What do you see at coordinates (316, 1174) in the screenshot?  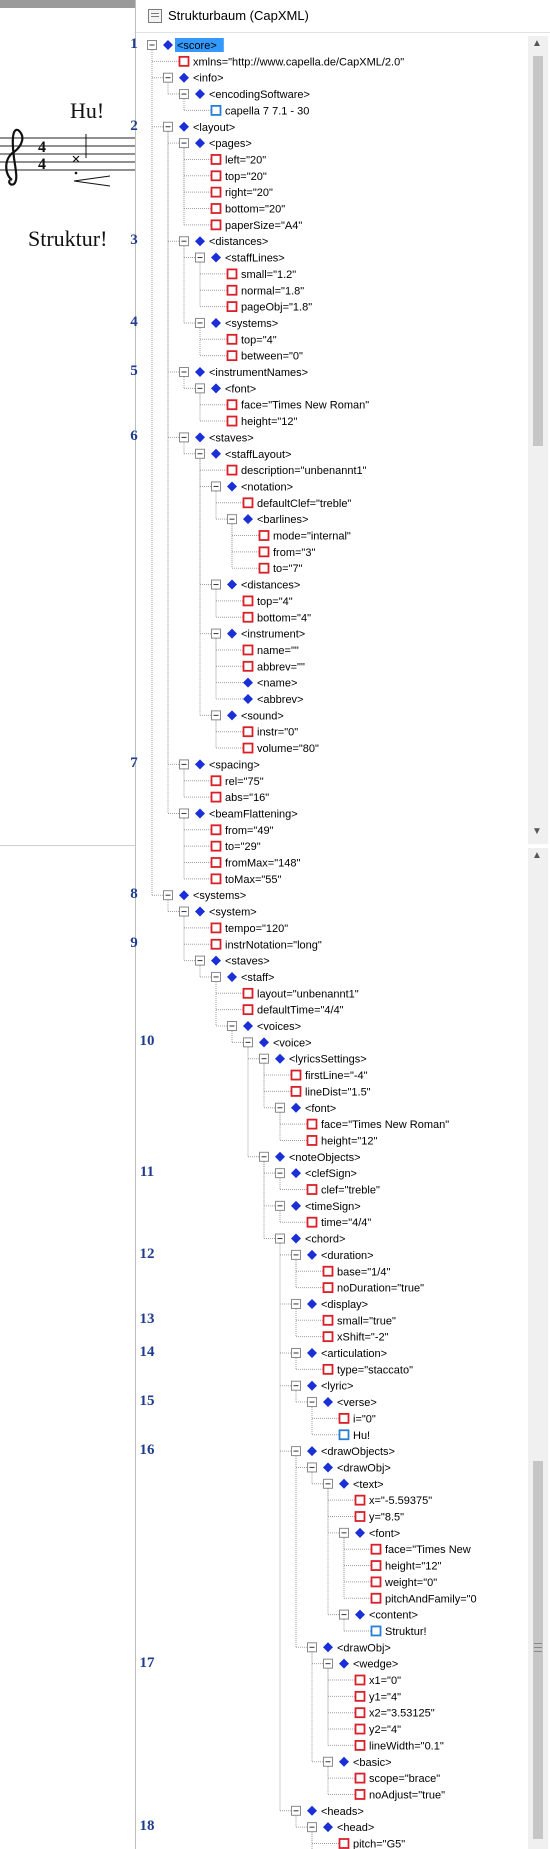 I see `tree-node: <clefSign>` at bounding box center [316, 1174].